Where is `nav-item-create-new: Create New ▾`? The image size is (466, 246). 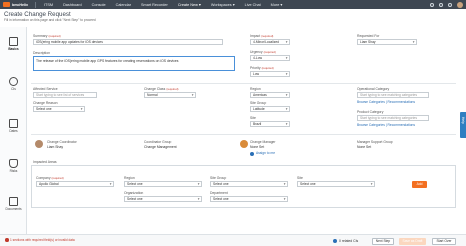 nav-item-create-new: Create New ▾ is located at coordinates (189, 4).